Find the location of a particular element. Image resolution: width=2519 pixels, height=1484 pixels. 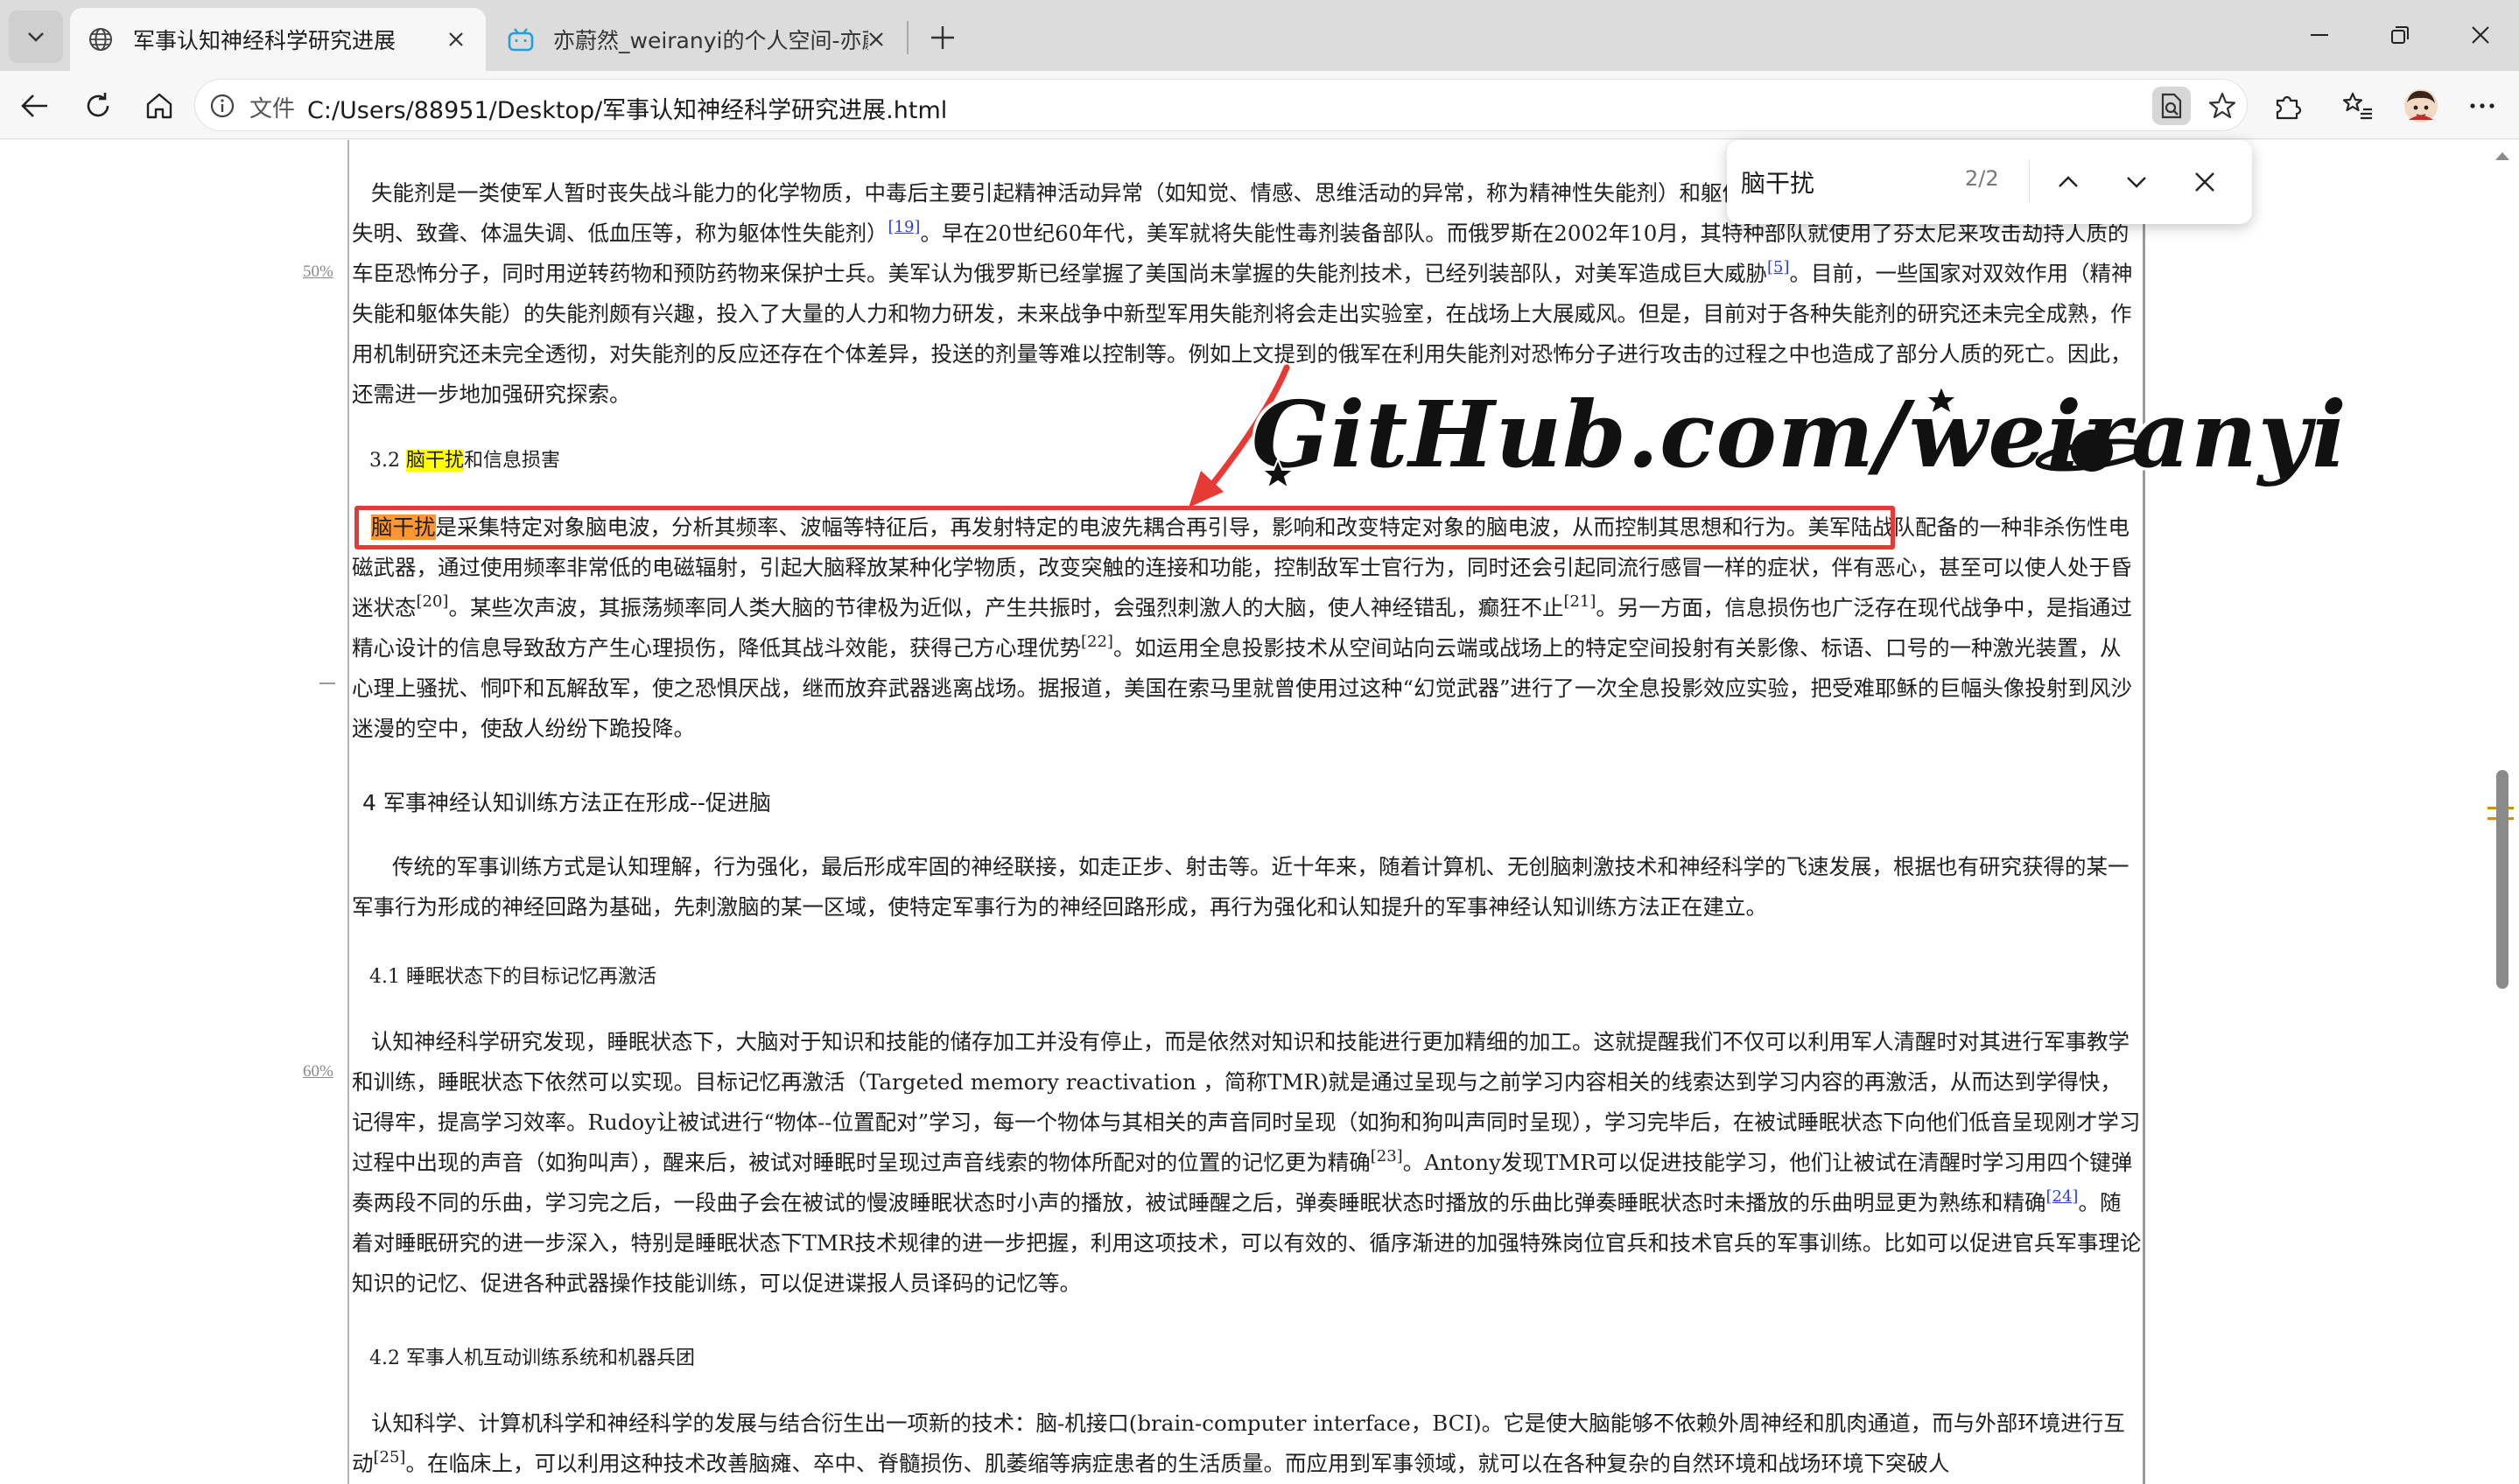

search-highlight: 脑干扰 is located at coordinates (435, 461).